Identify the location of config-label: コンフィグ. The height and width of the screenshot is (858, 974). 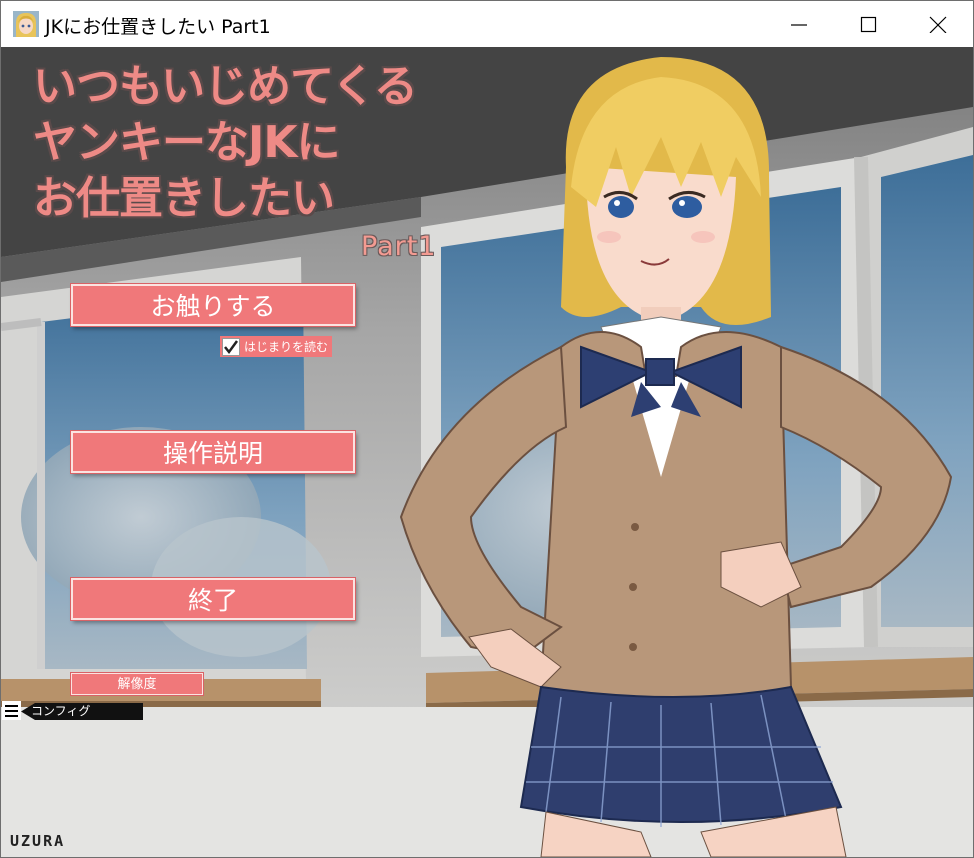
(60, 710).